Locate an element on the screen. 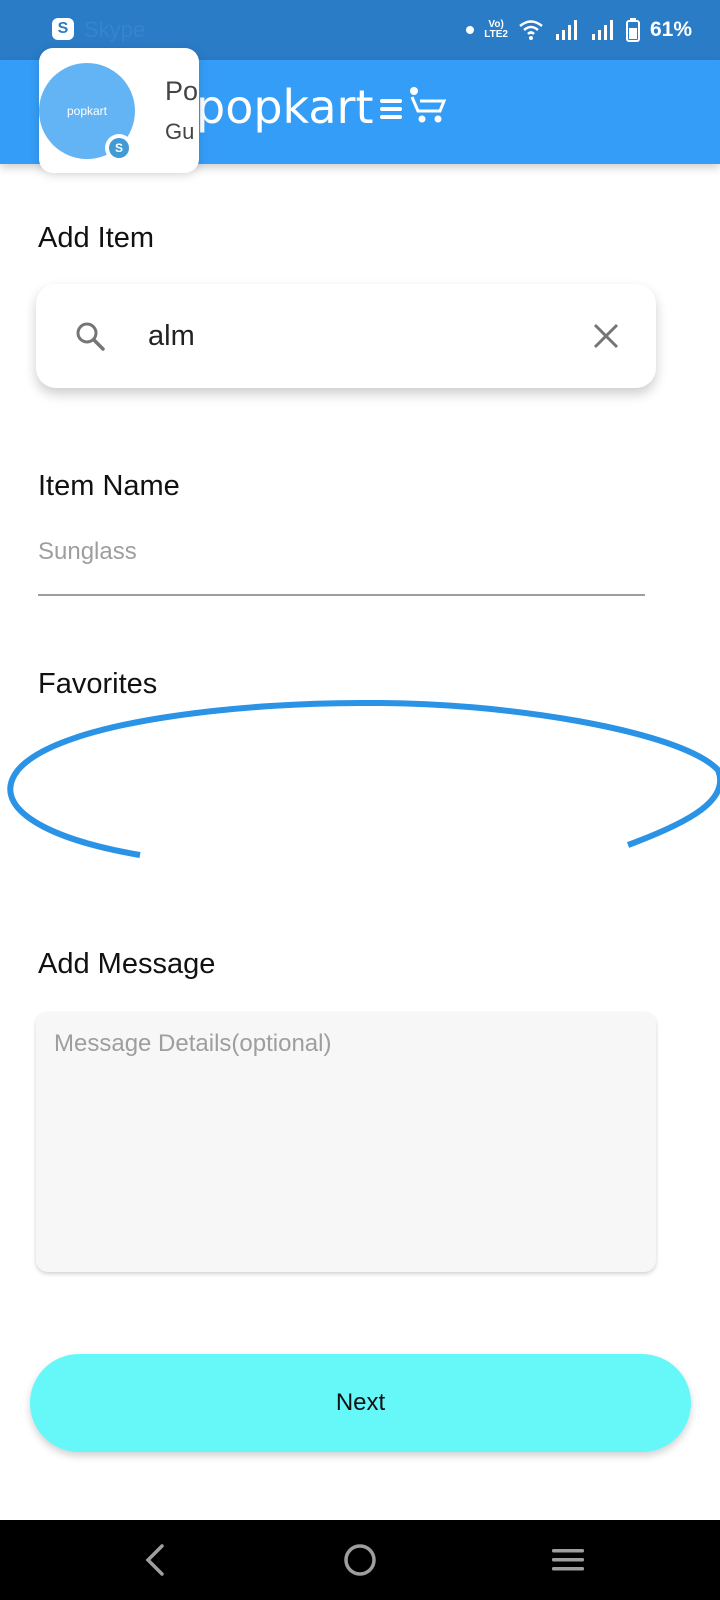 This screenshot has height=1600, width=720. nav-home-button is located at coordinates (360, 1560).